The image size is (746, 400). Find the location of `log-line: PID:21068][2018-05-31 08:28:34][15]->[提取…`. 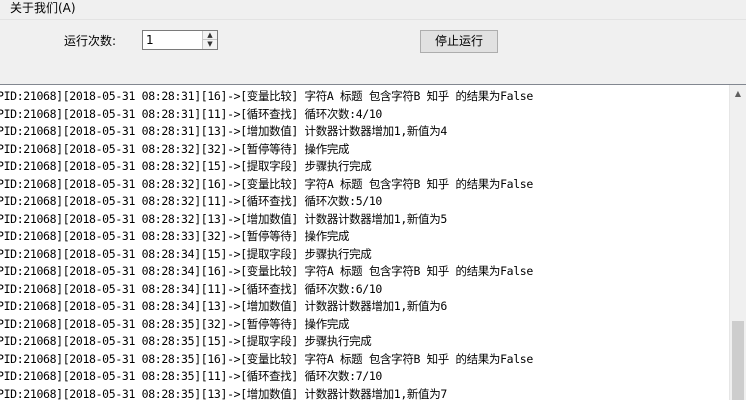

log-line: PID:21068][2018-05-31 08:28:34][15]->[提取… is located at coordinates (186, 253).